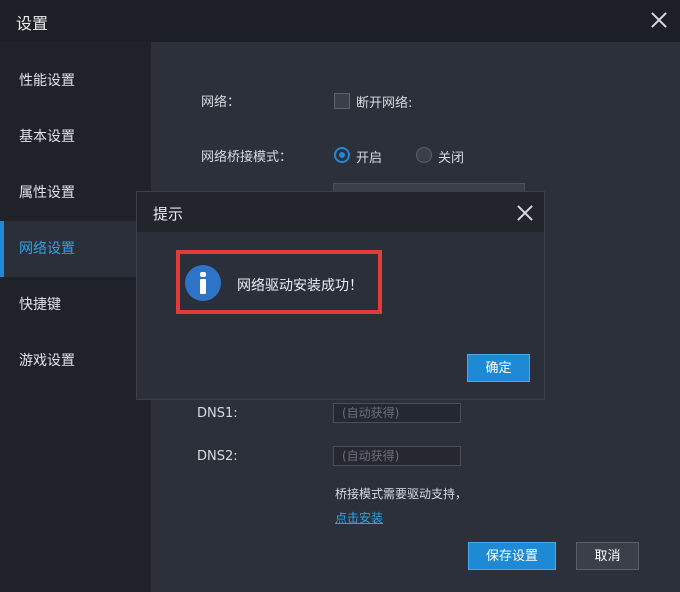  What do you see at coordinates (397, 413) in the screenshot?
I see `dns1-input: (自动获得)` at bounding box center [397, 413].